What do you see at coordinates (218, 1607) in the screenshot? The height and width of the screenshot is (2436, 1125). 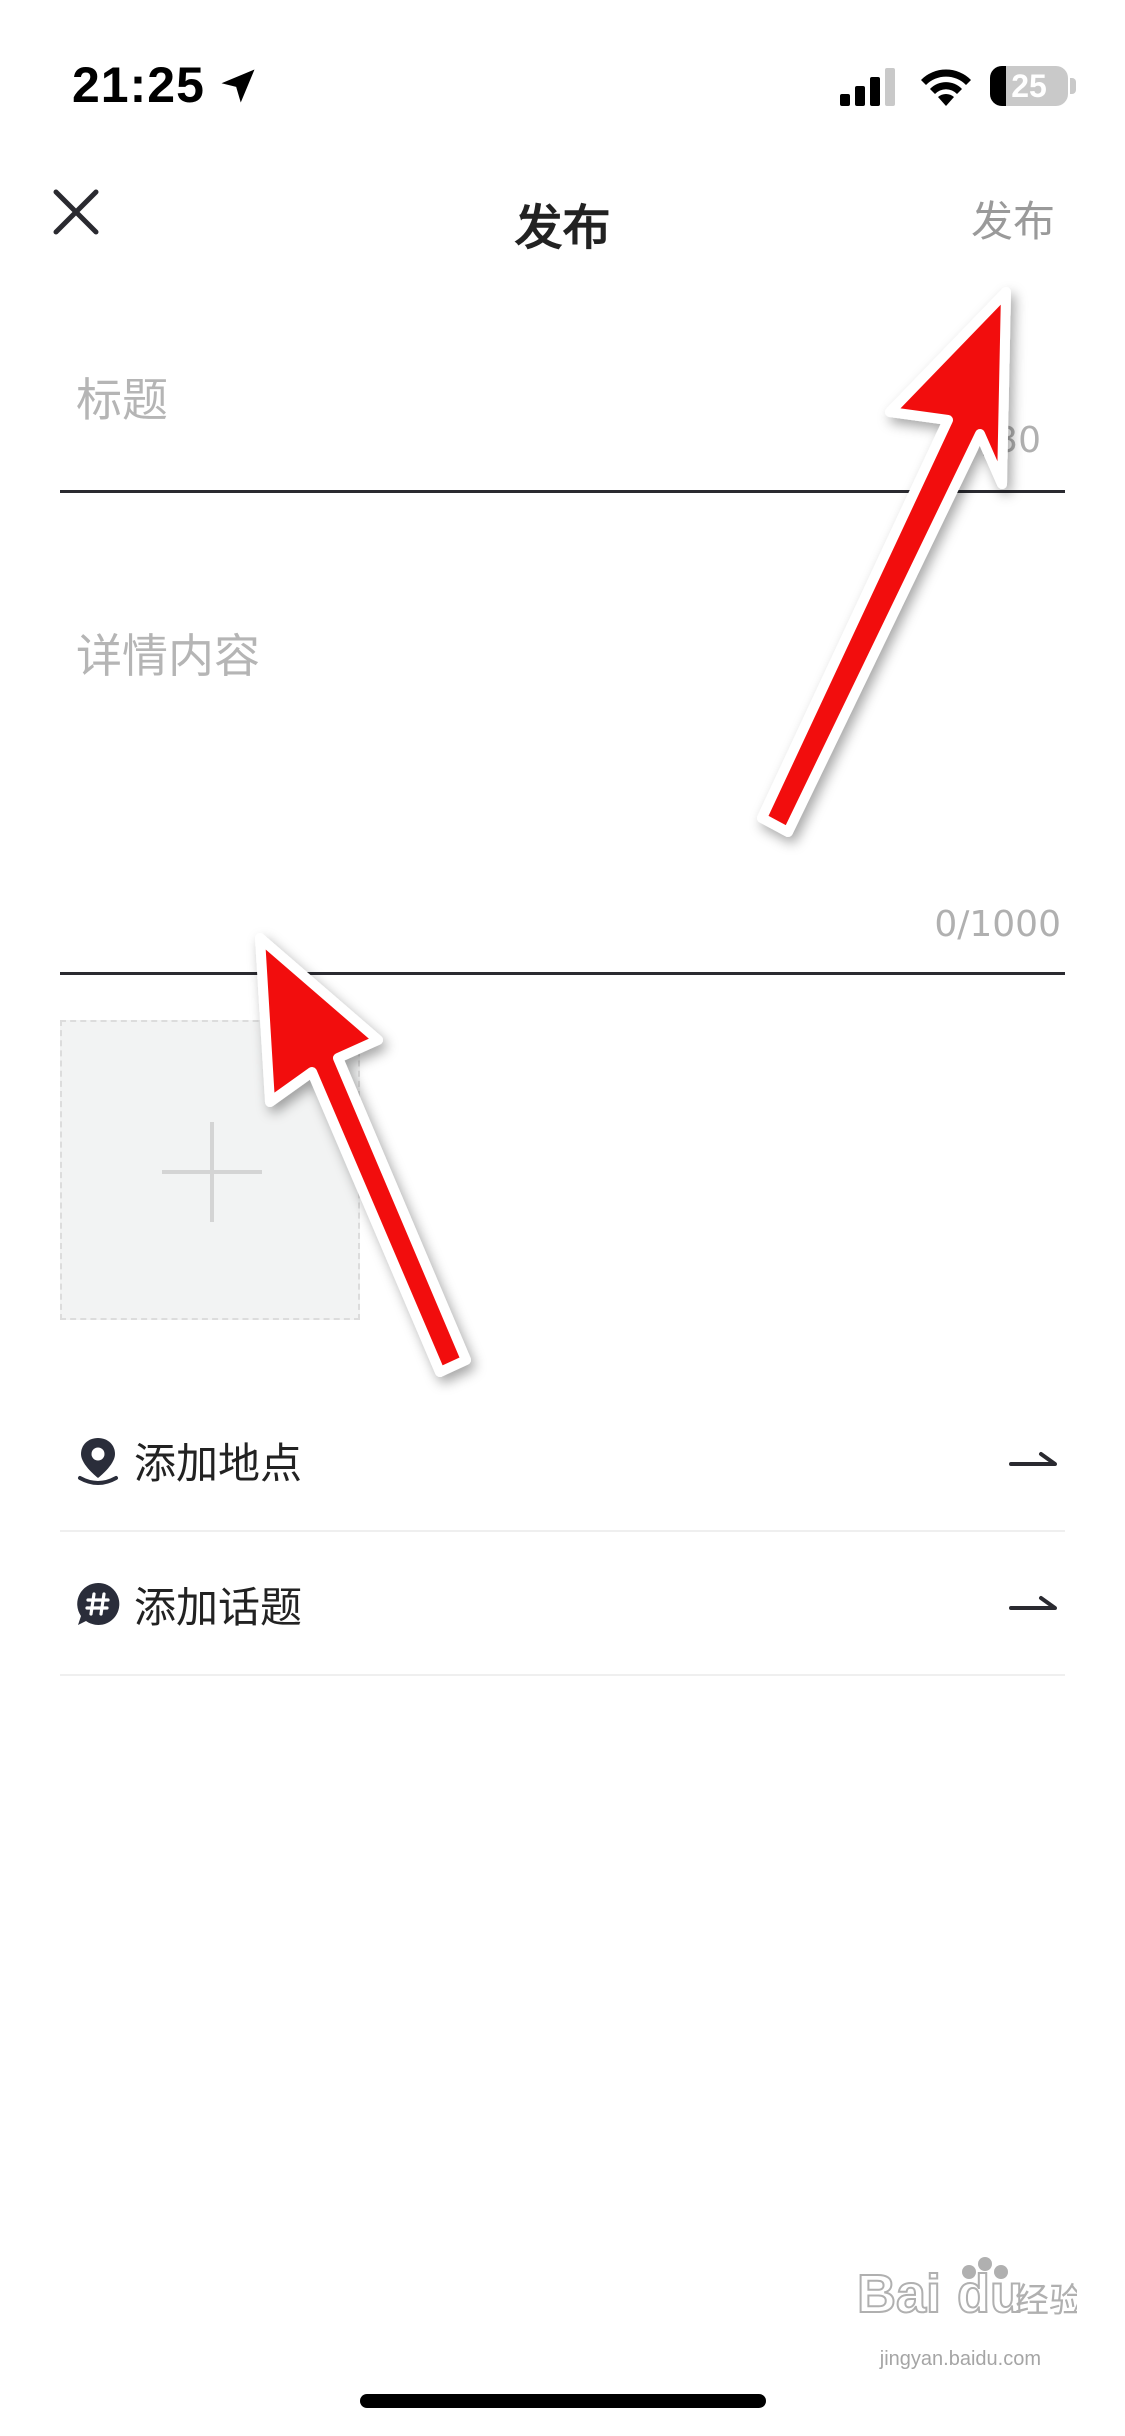 I see `add-topic-label: 添加话题` at bounding box center [218, 1607].